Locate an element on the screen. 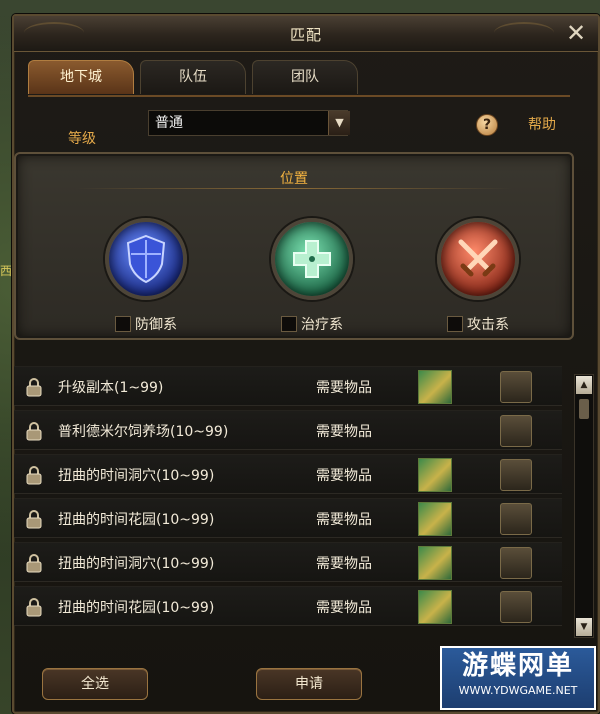 This screenshot has height=714, width=600. scroll-thumb is located at coordinates (584, 409).